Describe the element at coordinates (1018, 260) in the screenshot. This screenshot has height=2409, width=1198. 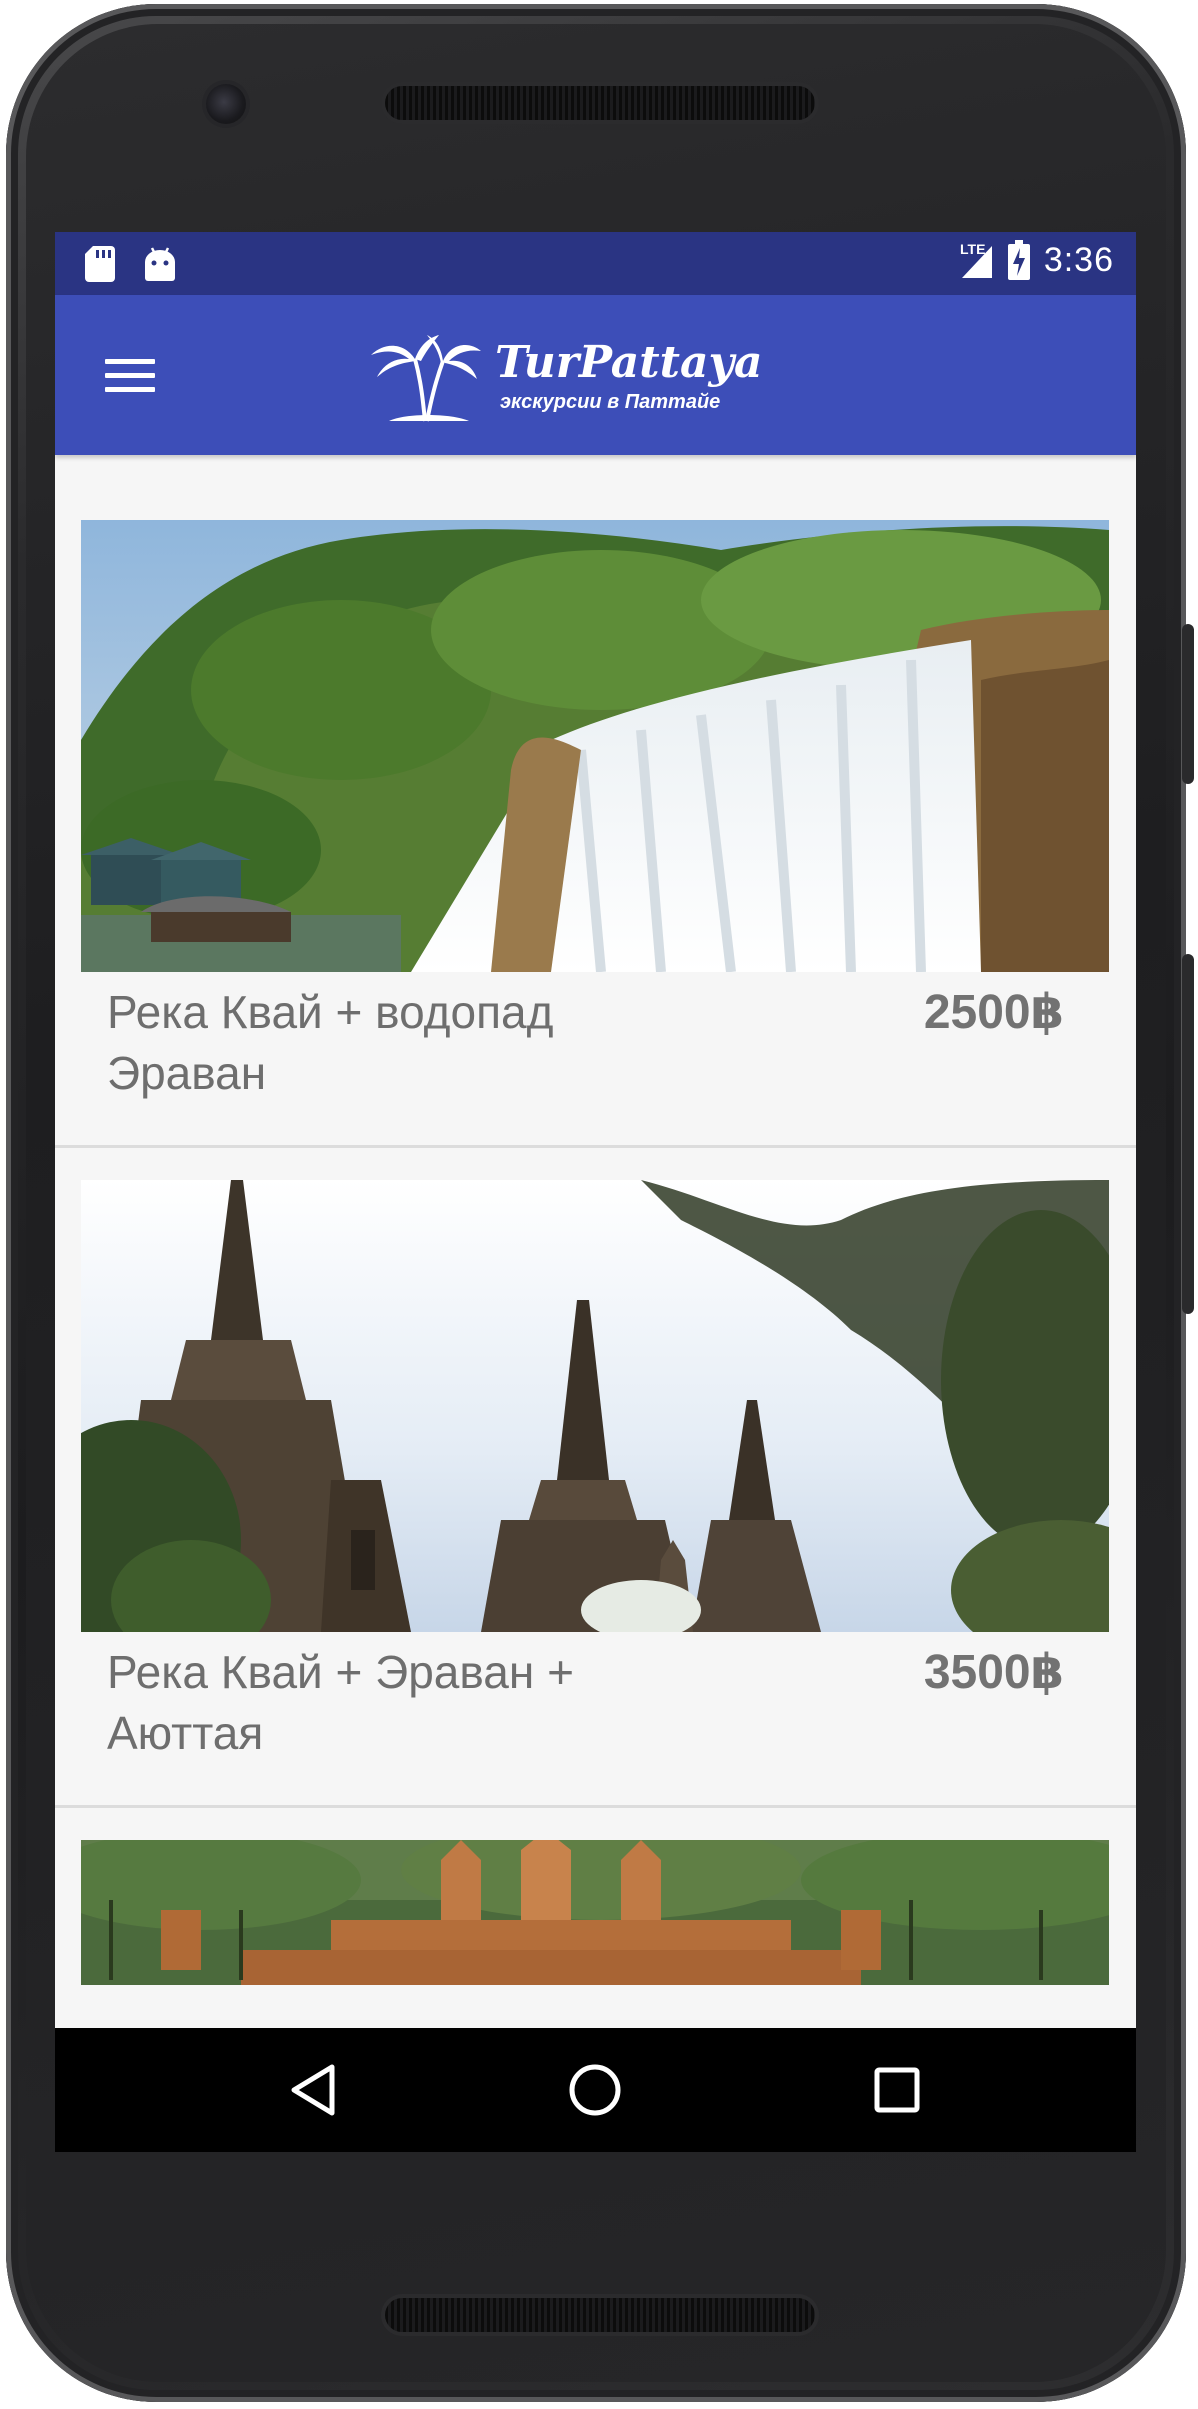
I see `battery-charging-icon` at that location.